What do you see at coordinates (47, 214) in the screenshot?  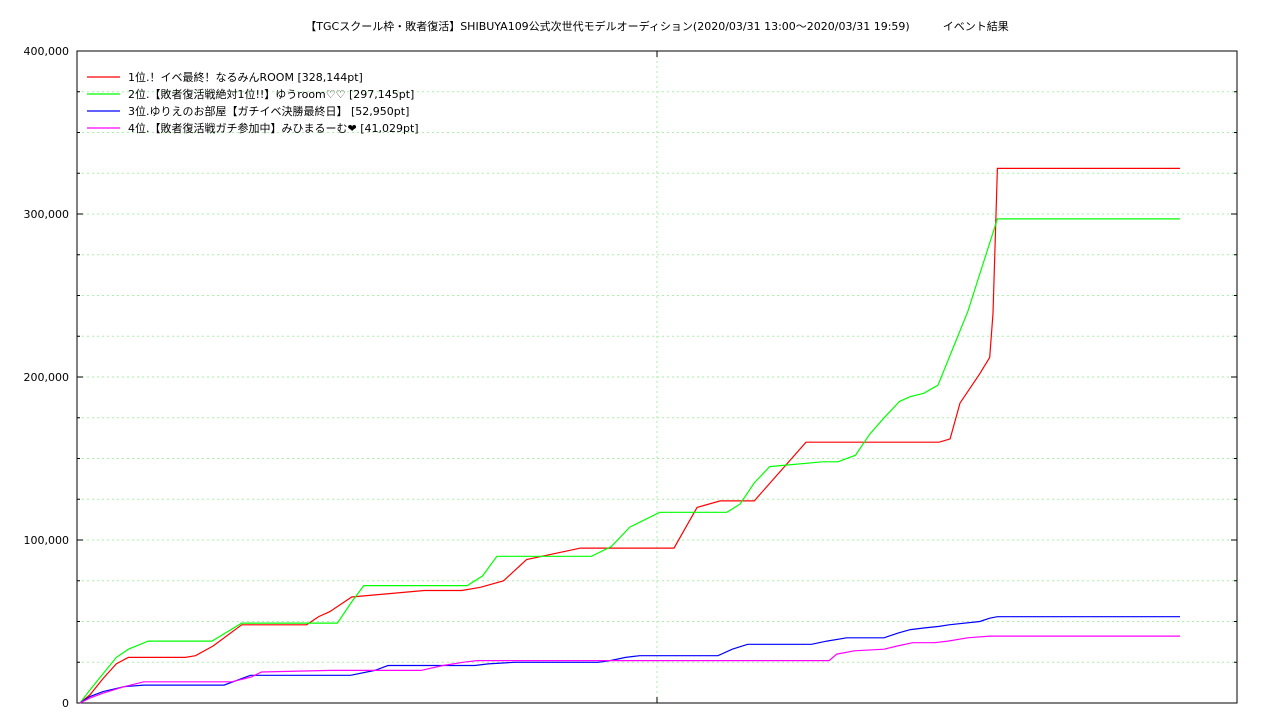 I see `y-tick-label: 300,000` at bounding box center [47, 214].